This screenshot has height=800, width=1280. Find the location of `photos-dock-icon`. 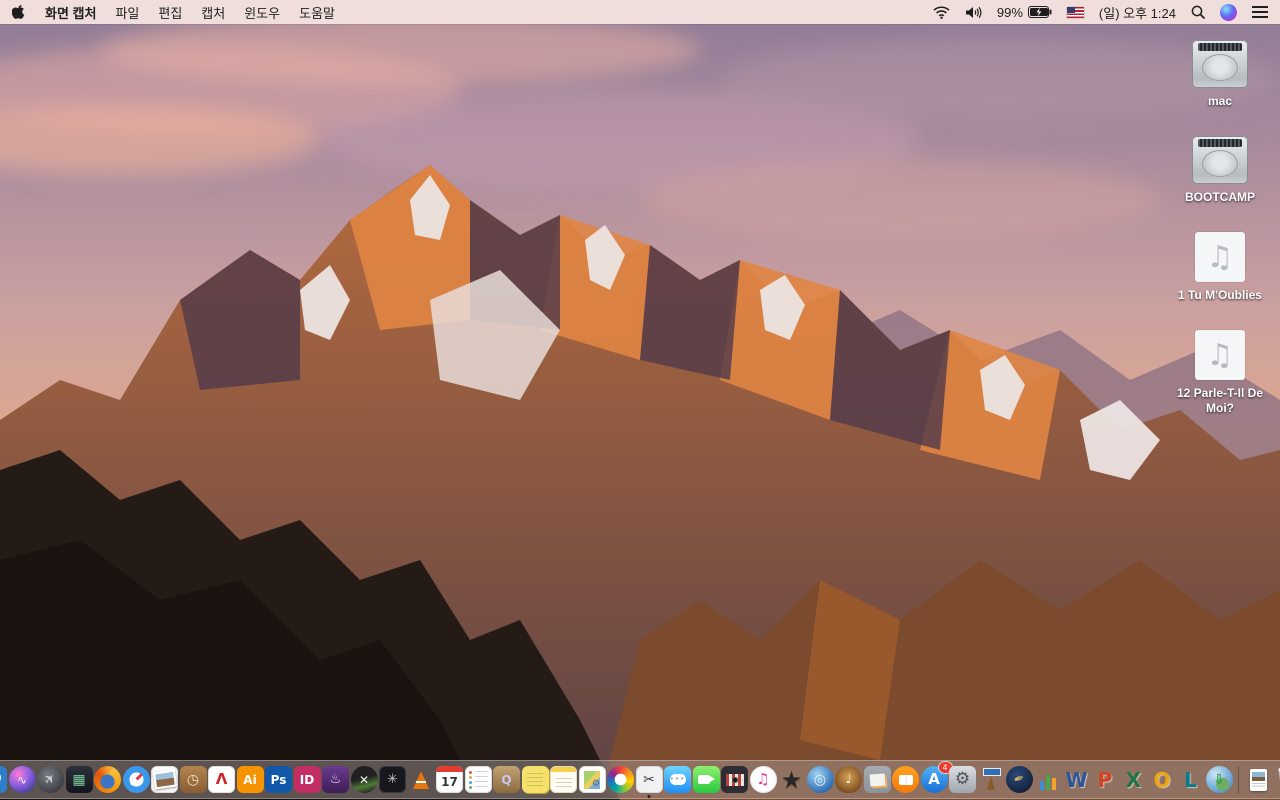

photos-dock-icon is located at coordinates (620, 779).